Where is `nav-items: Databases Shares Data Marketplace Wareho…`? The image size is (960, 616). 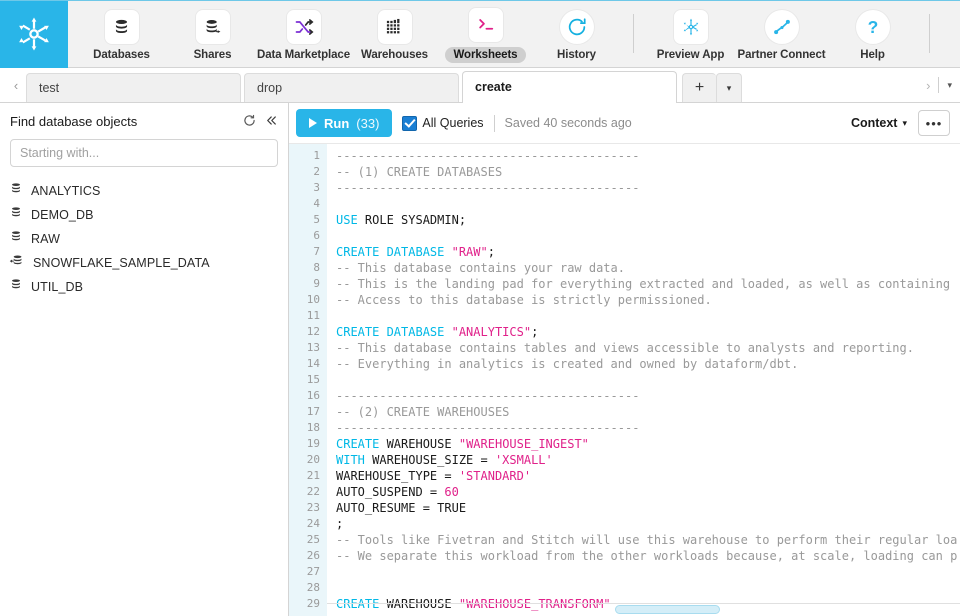
nav-items: Databases Shares Data Marketplace Wareho… is located at coordinates (514, 33).